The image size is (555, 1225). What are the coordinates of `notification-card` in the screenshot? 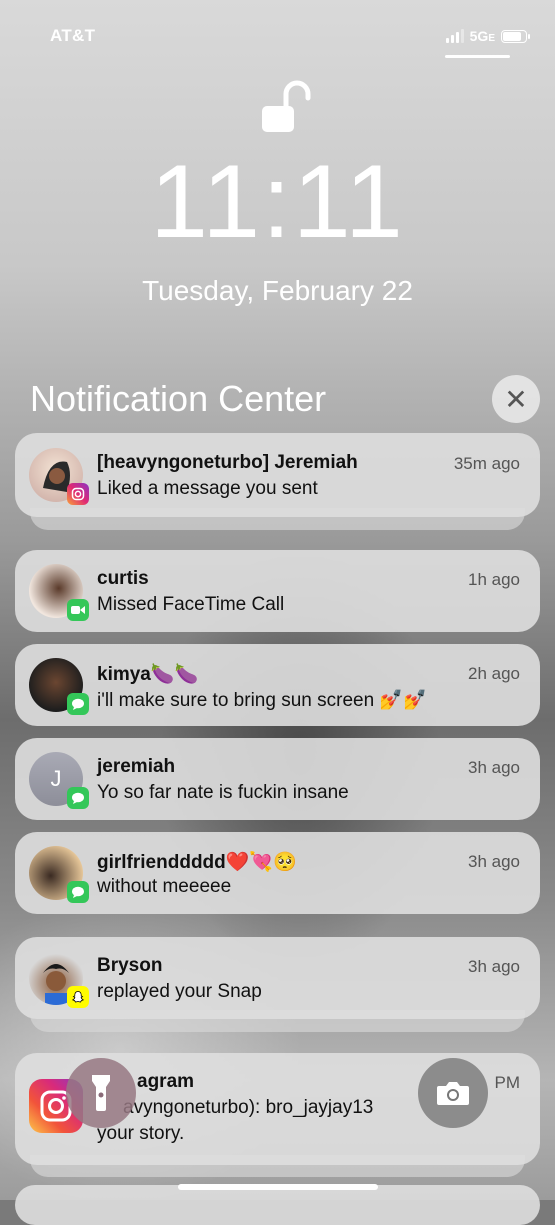 It's located at (277, 1205).